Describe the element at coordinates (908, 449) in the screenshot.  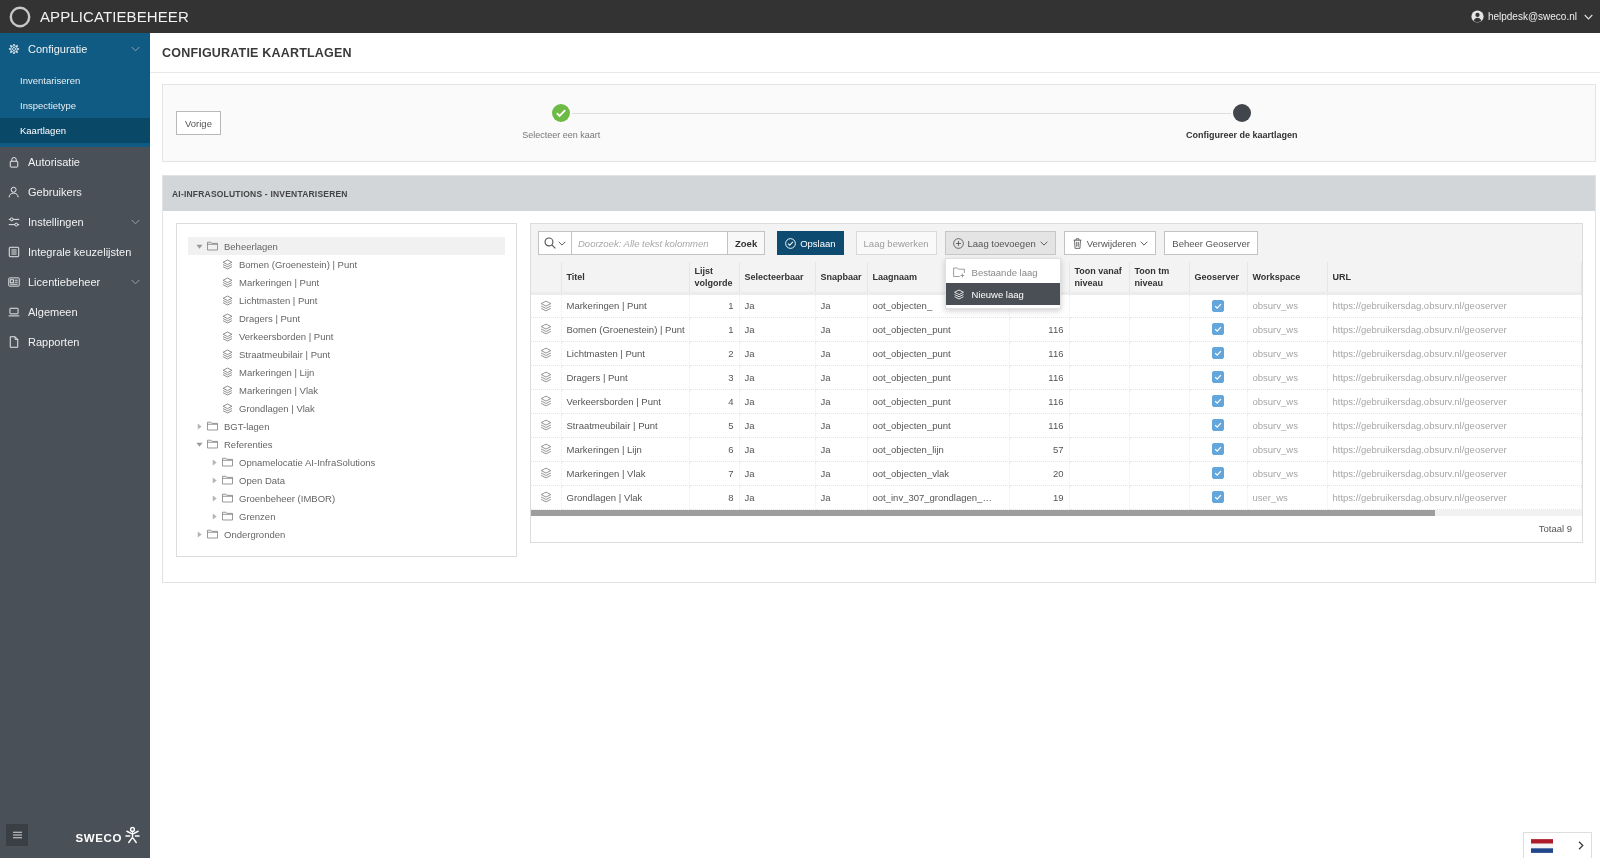
I see `layer-name: oot_objecten_lijn` at that location.